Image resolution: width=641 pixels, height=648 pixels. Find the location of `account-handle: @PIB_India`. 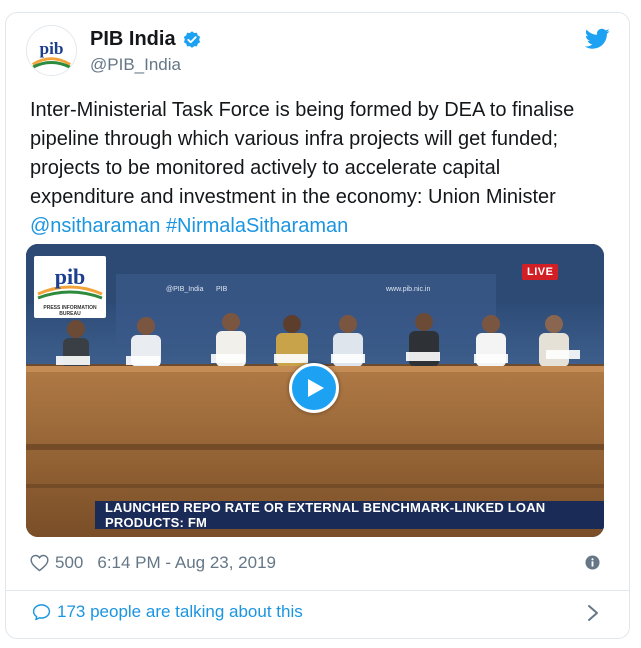

account-handle: @PIB_India is located at coordinates (135, 65).